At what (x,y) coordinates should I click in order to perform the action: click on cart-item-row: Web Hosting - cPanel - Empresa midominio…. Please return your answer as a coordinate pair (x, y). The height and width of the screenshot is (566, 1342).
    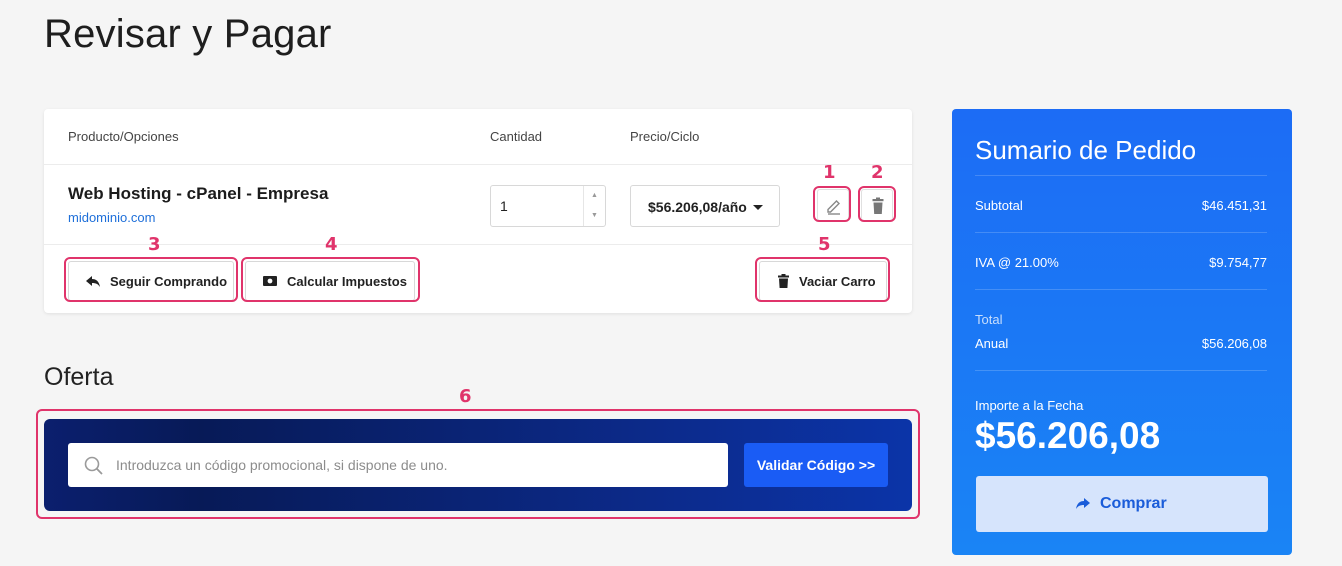
    Looking at the image, I should click on (478, 205).